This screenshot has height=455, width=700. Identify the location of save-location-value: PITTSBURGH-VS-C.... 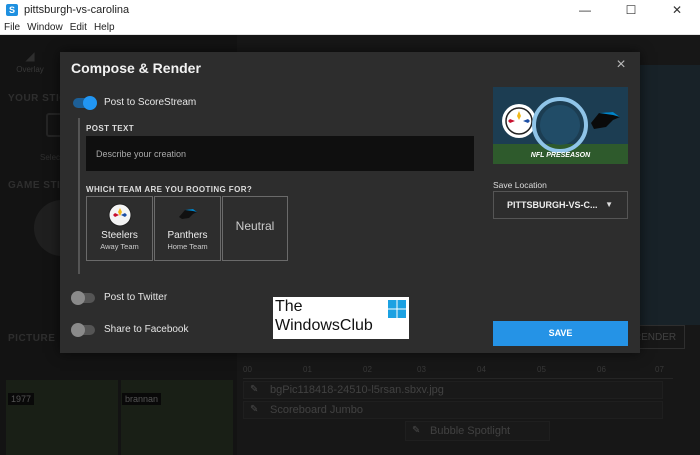
(552, 205).